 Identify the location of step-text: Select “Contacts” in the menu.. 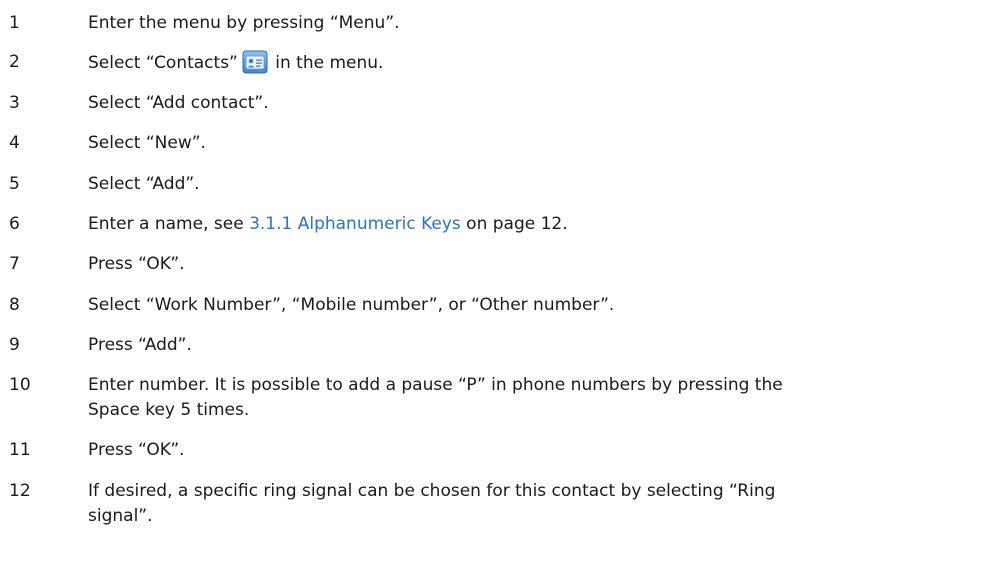
(538, 63).